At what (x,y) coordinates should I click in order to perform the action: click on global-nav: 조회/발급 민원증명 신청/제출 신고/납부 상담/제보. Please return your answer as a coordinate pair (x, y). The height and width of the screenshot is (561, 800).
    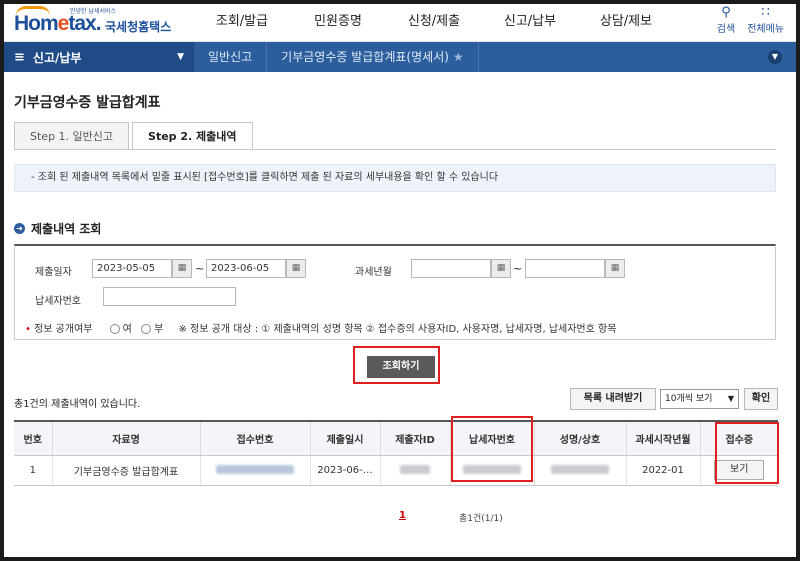
    Looking at the image, I should click on (434, 23).